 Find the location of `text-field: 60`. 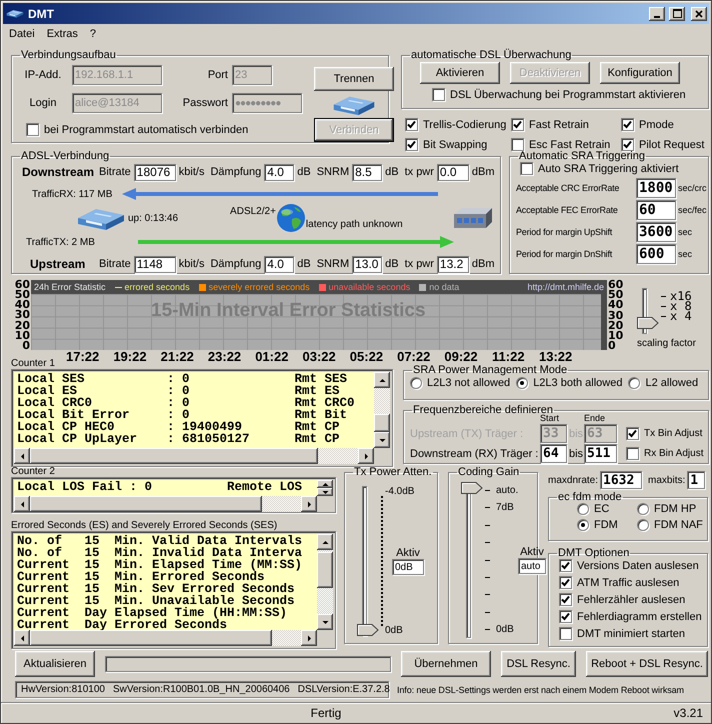

text-field: 60 is located at coordinates (656, 210).